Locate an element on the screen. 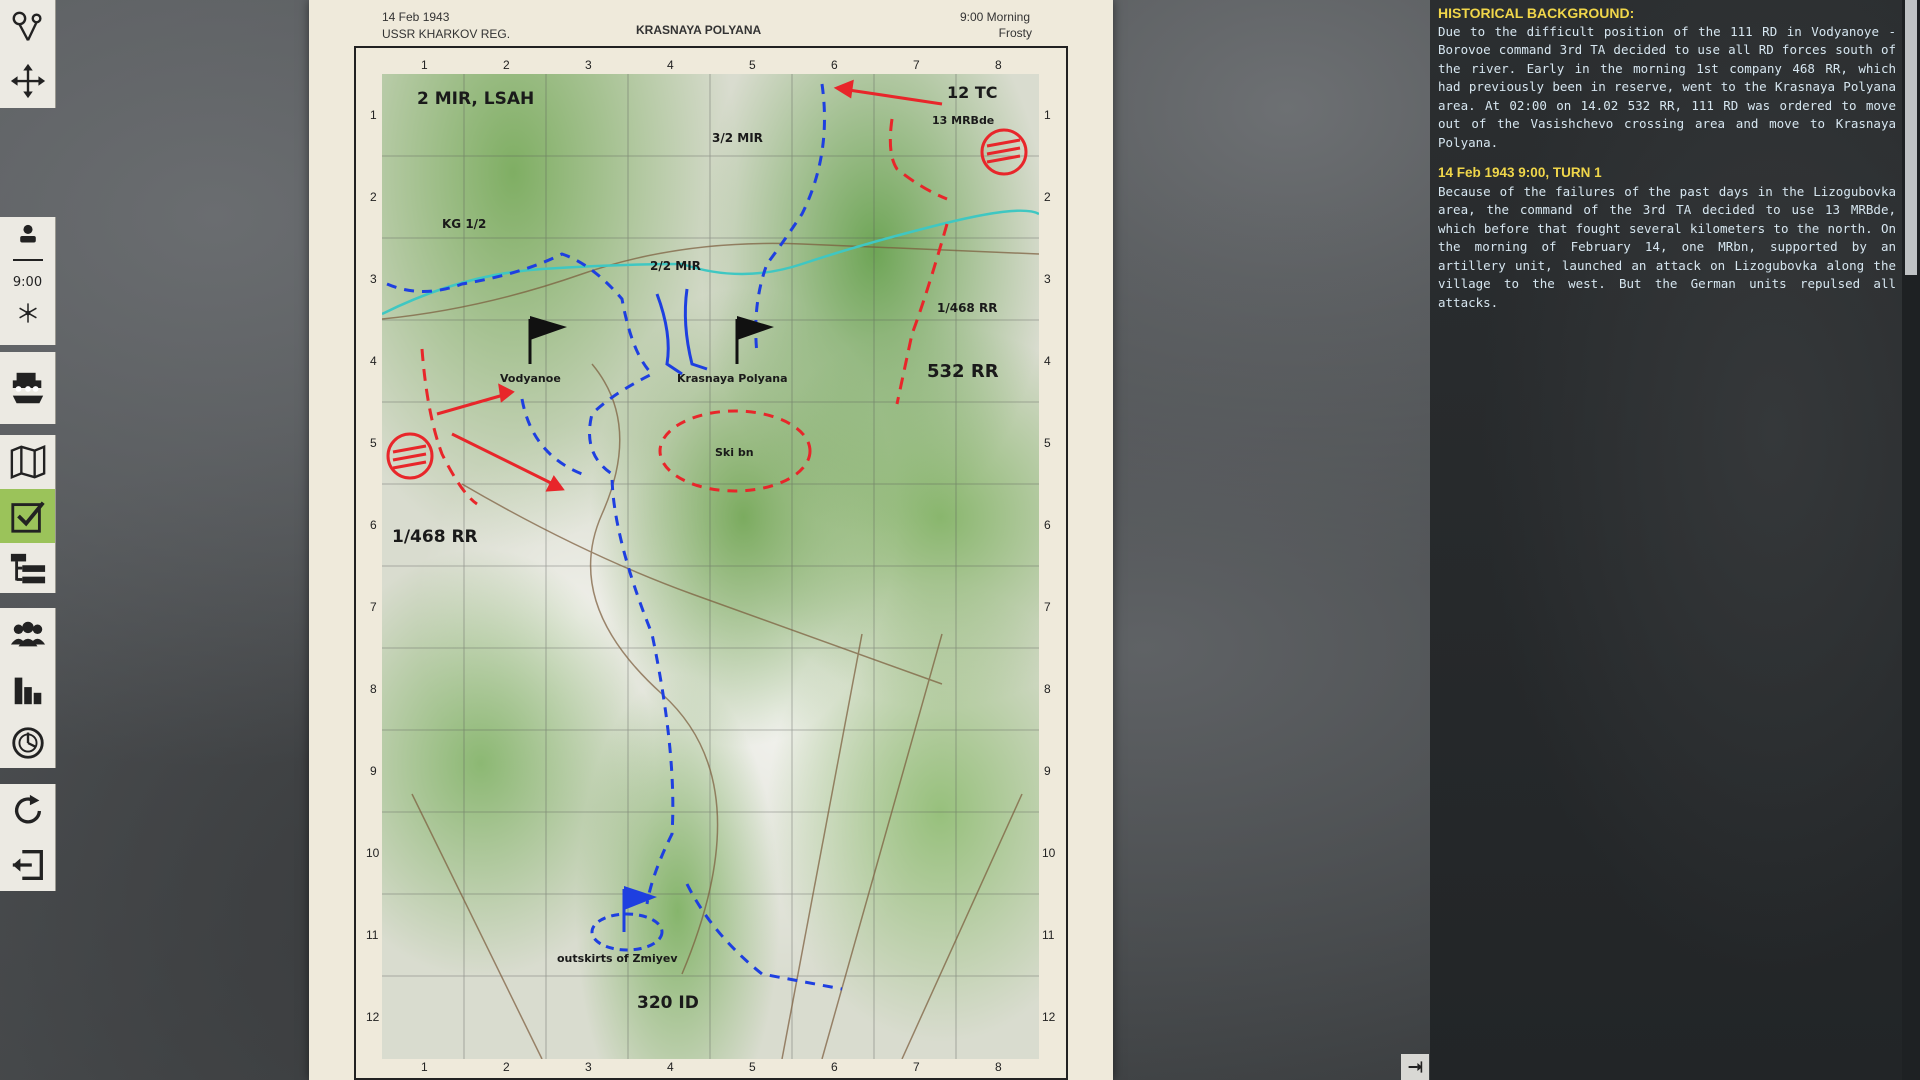 This screenshot has height=1080, width=1920. restart-button is located at coordinates (27, 811).